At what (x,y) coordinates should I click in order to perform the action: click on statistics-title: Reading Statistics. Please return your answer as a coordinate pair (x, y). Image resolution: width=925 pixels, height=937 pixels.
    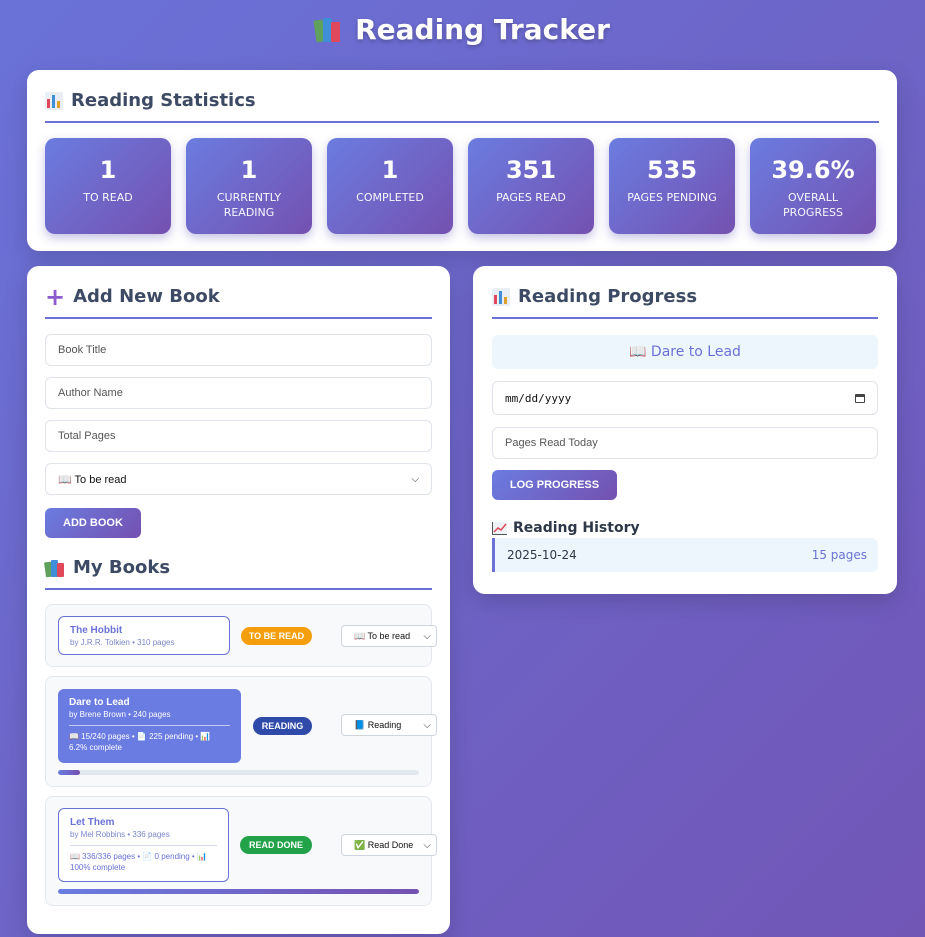
    Looking at the image, I should click on (163, 100).